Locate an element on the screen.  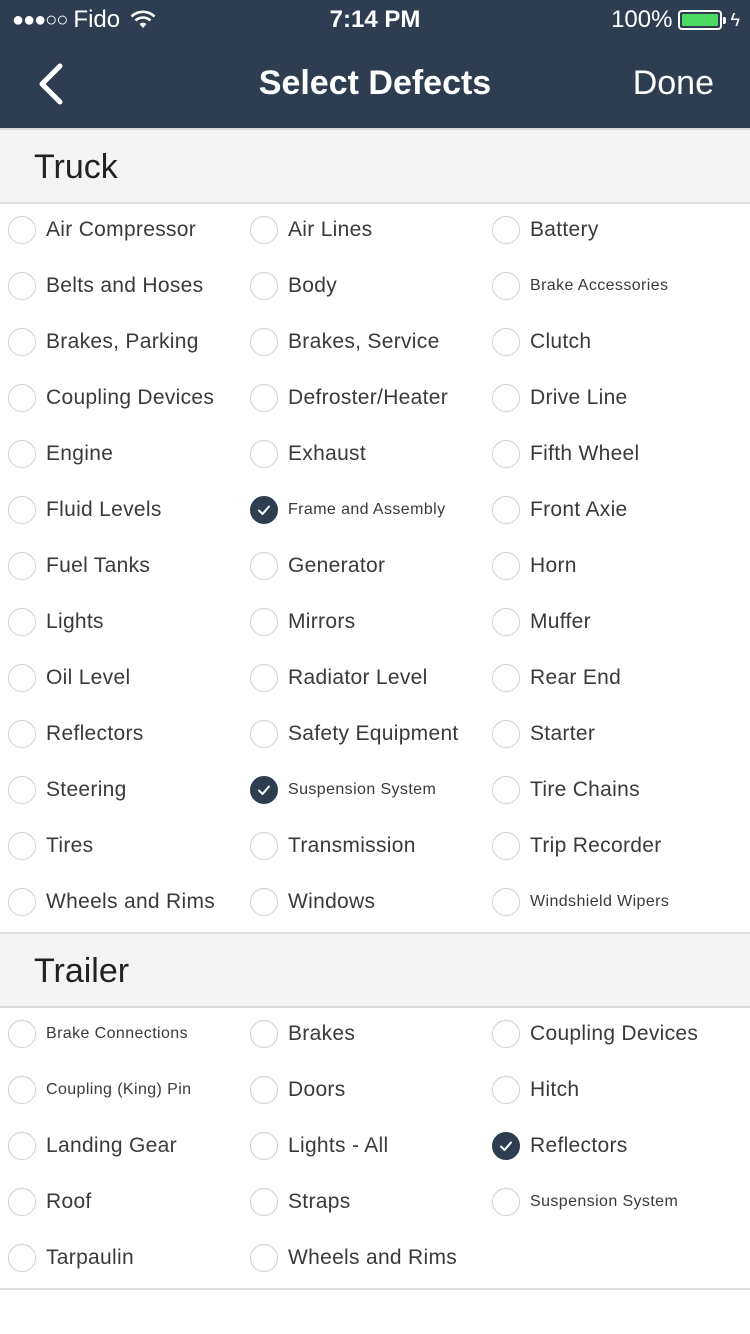
defect-option: Hitch is located at coordinates (617, 1090).